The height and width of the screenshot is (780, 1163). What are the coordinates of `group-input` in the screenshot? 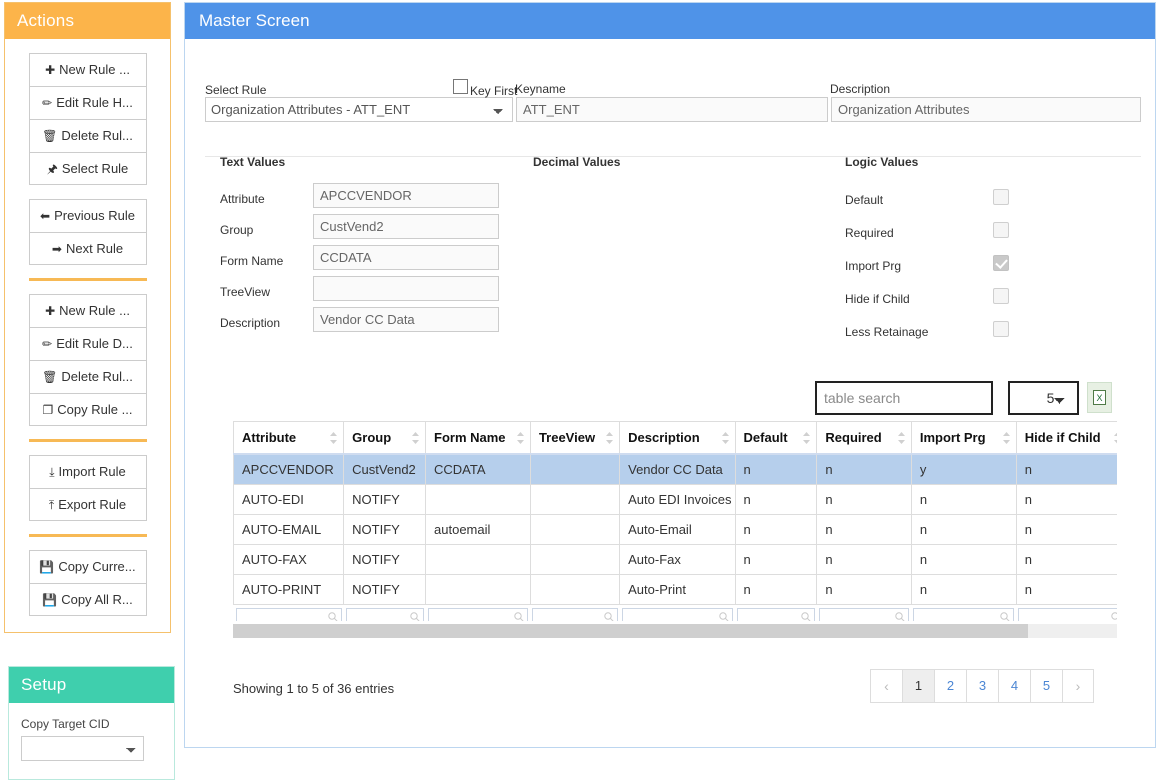 It's located at (406, 226).